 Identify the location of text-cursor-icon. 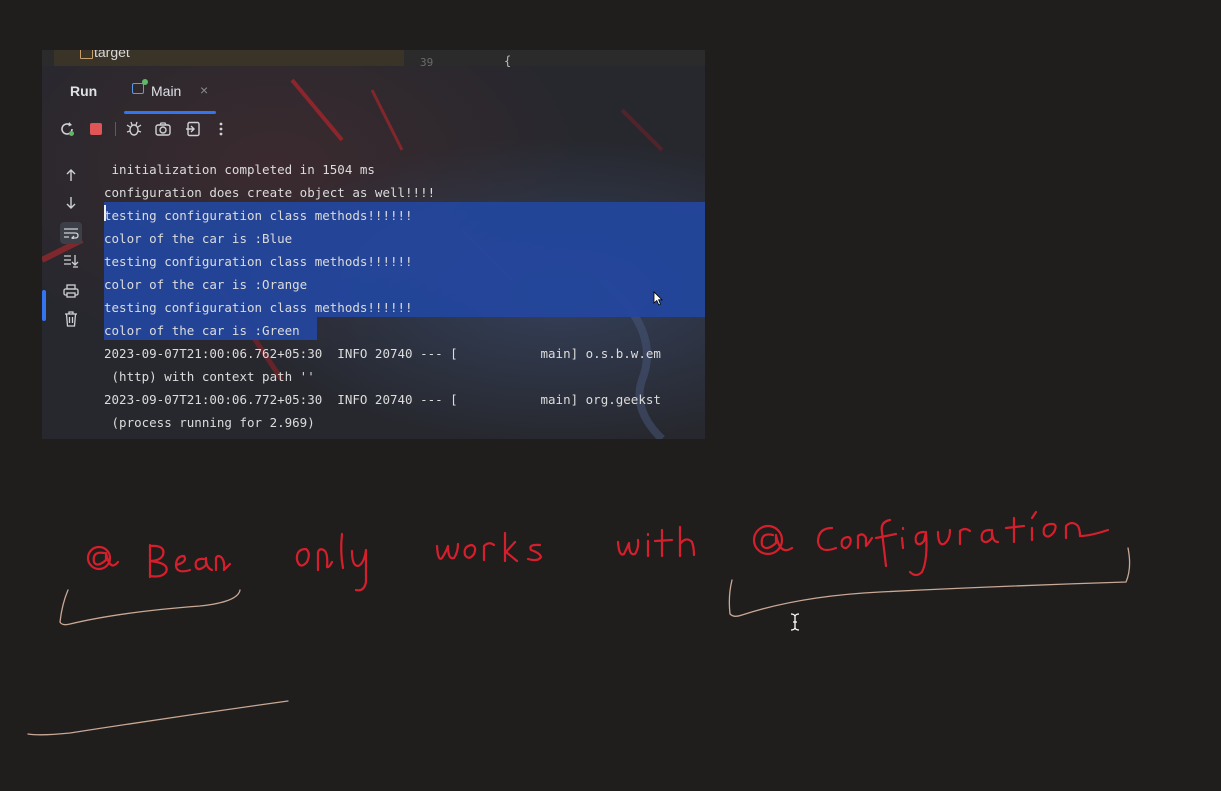
(795, 622).